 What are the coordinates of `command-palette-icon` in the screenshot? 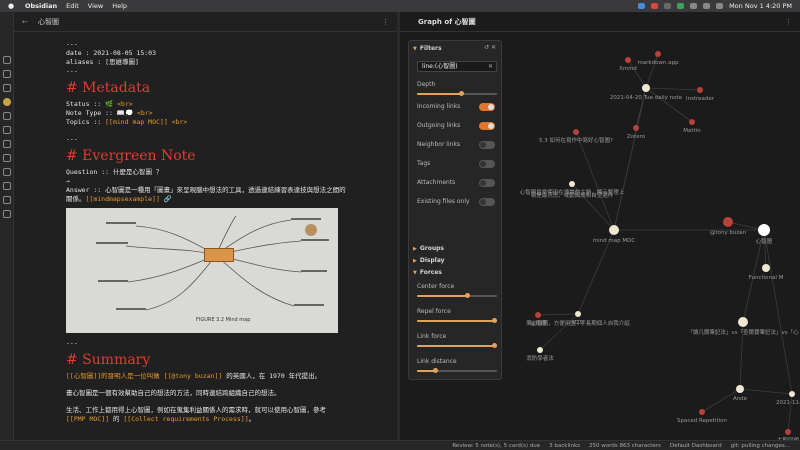 It's located at (7, 116).